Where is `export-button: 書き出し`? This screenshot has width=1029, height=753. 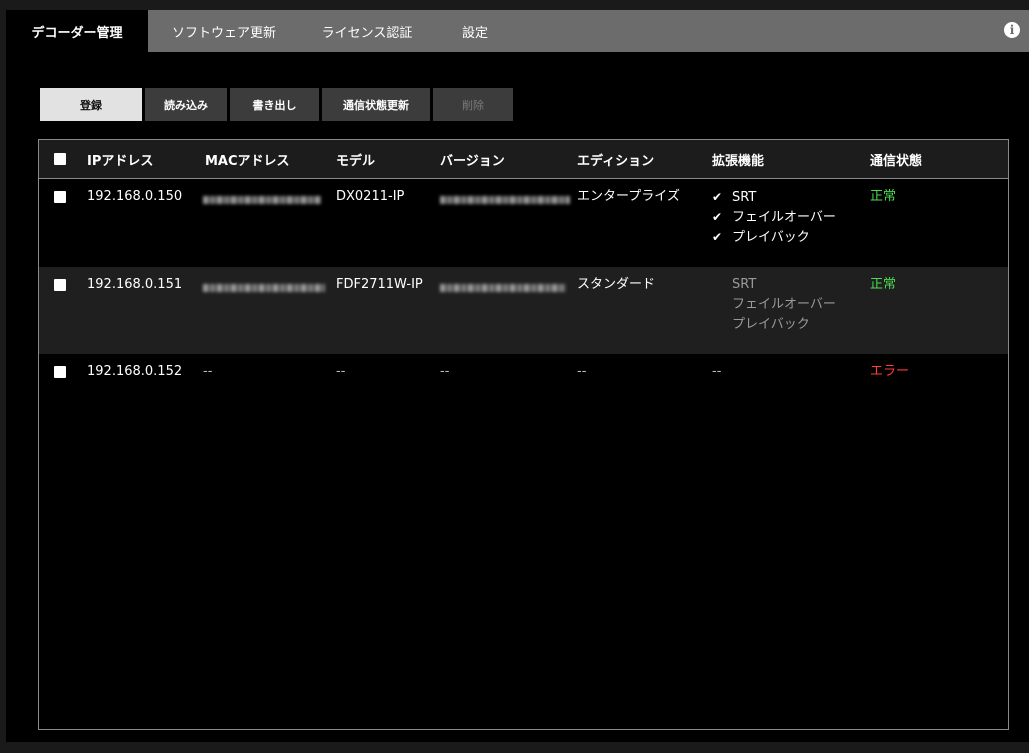 export-button: 書き出し is located at coordinates (274, 104).